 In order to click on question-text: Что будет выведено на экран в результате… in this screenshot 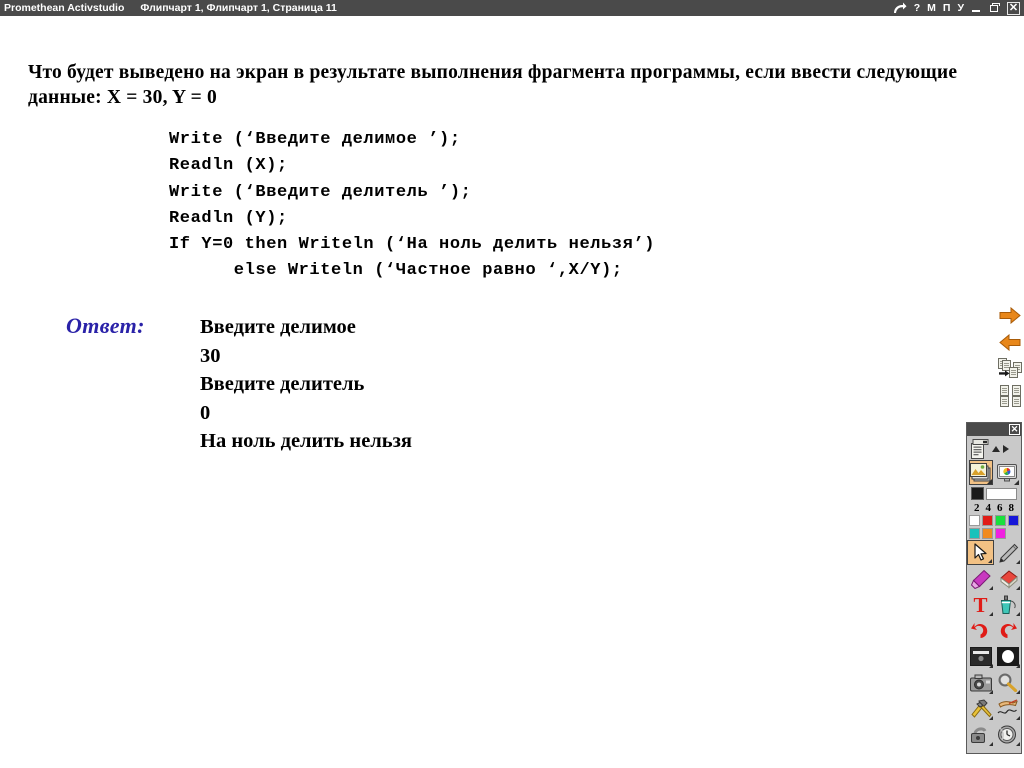, I will do `click(493, 85)`.